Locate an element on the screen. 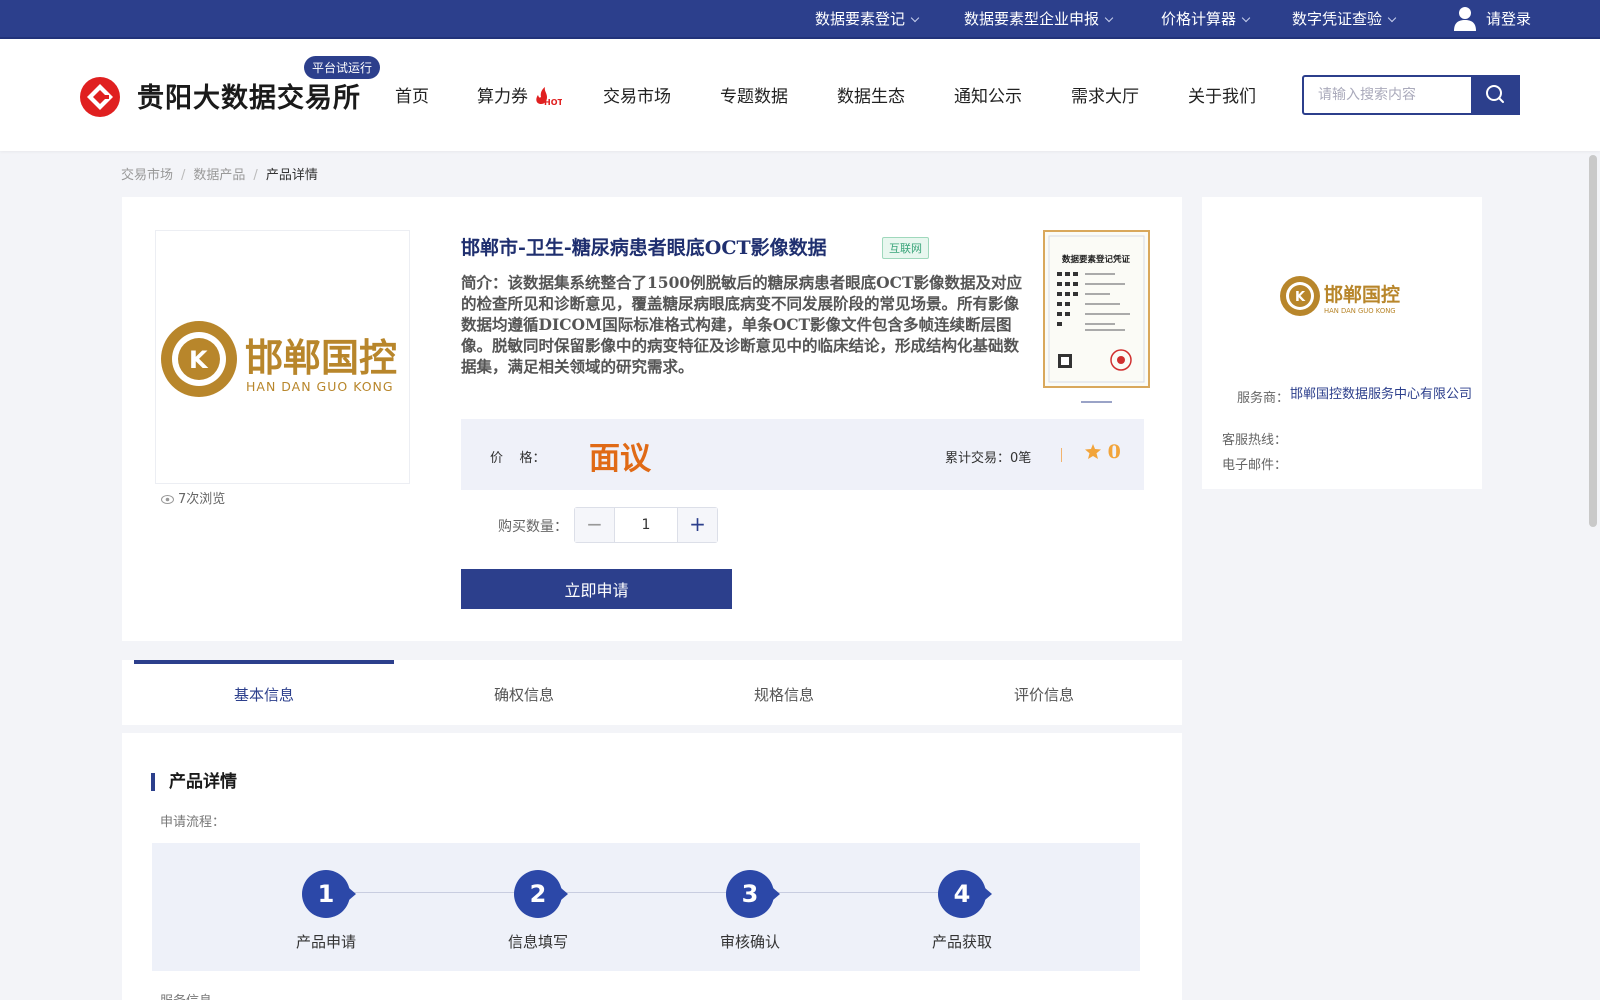  breadcrumb: 交易市场 / 数据产品 / 产品详情 is located at coordinates (219, 175).